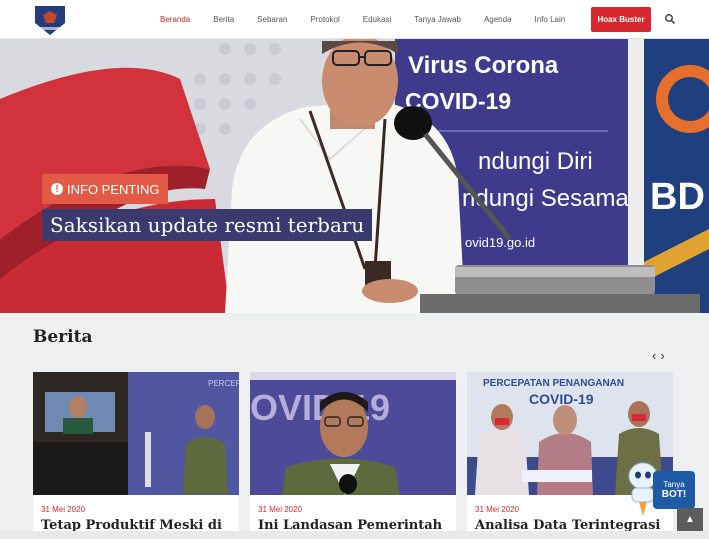 This screenshot has width=709, height=539. Describe the element at coordinates (50, 20) in the screenshot. I see `bnpb-logo` at that location.